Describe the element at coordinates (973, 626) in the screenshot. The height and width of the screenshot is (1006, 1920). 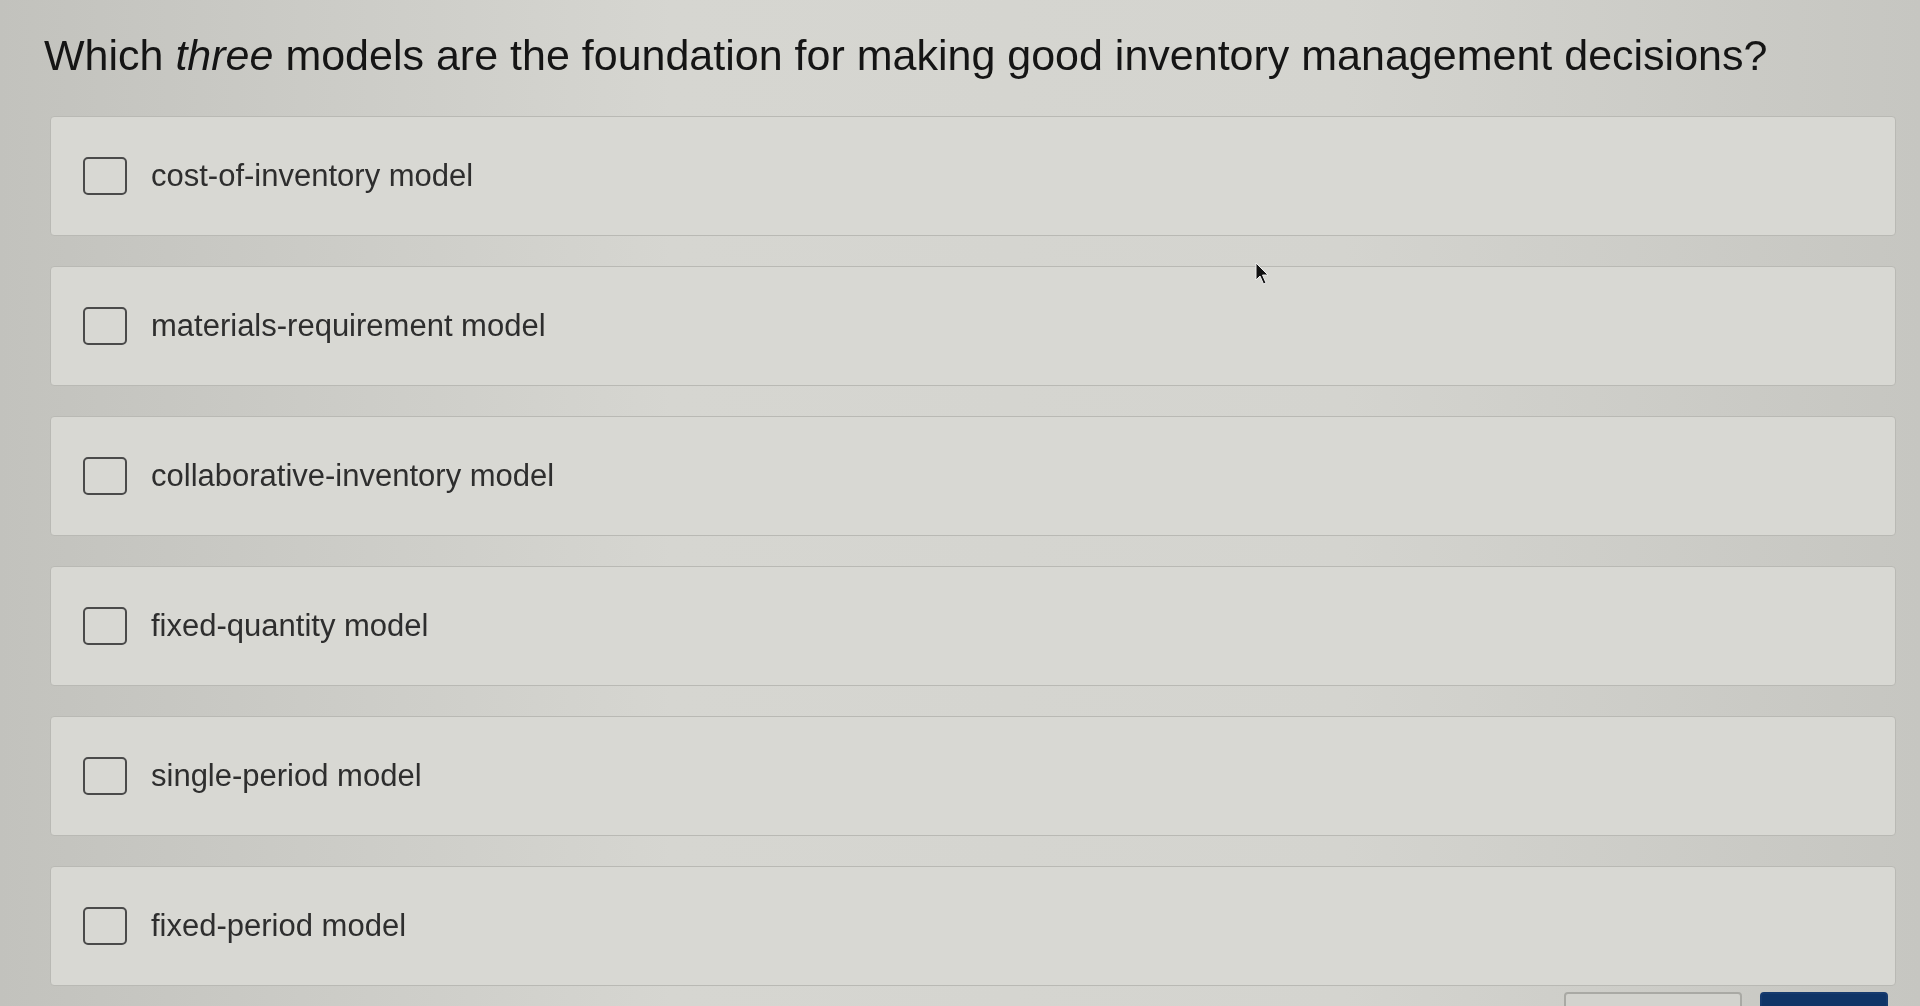
I see `answer-option: fixed-quantity model` at that location.